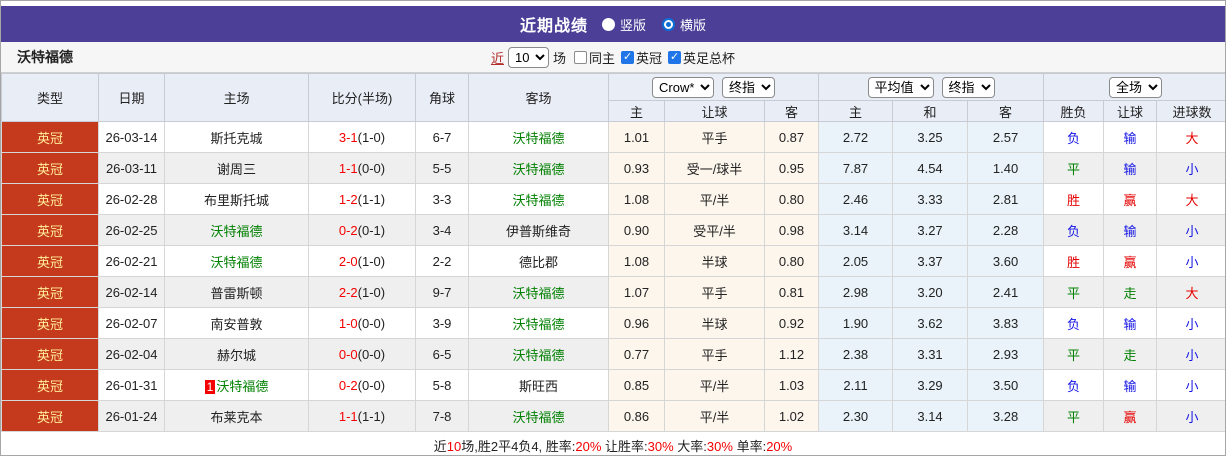 This screenshot has height=456, width=1226. I want to click on col-header-date: 日期, so click(131, 97).